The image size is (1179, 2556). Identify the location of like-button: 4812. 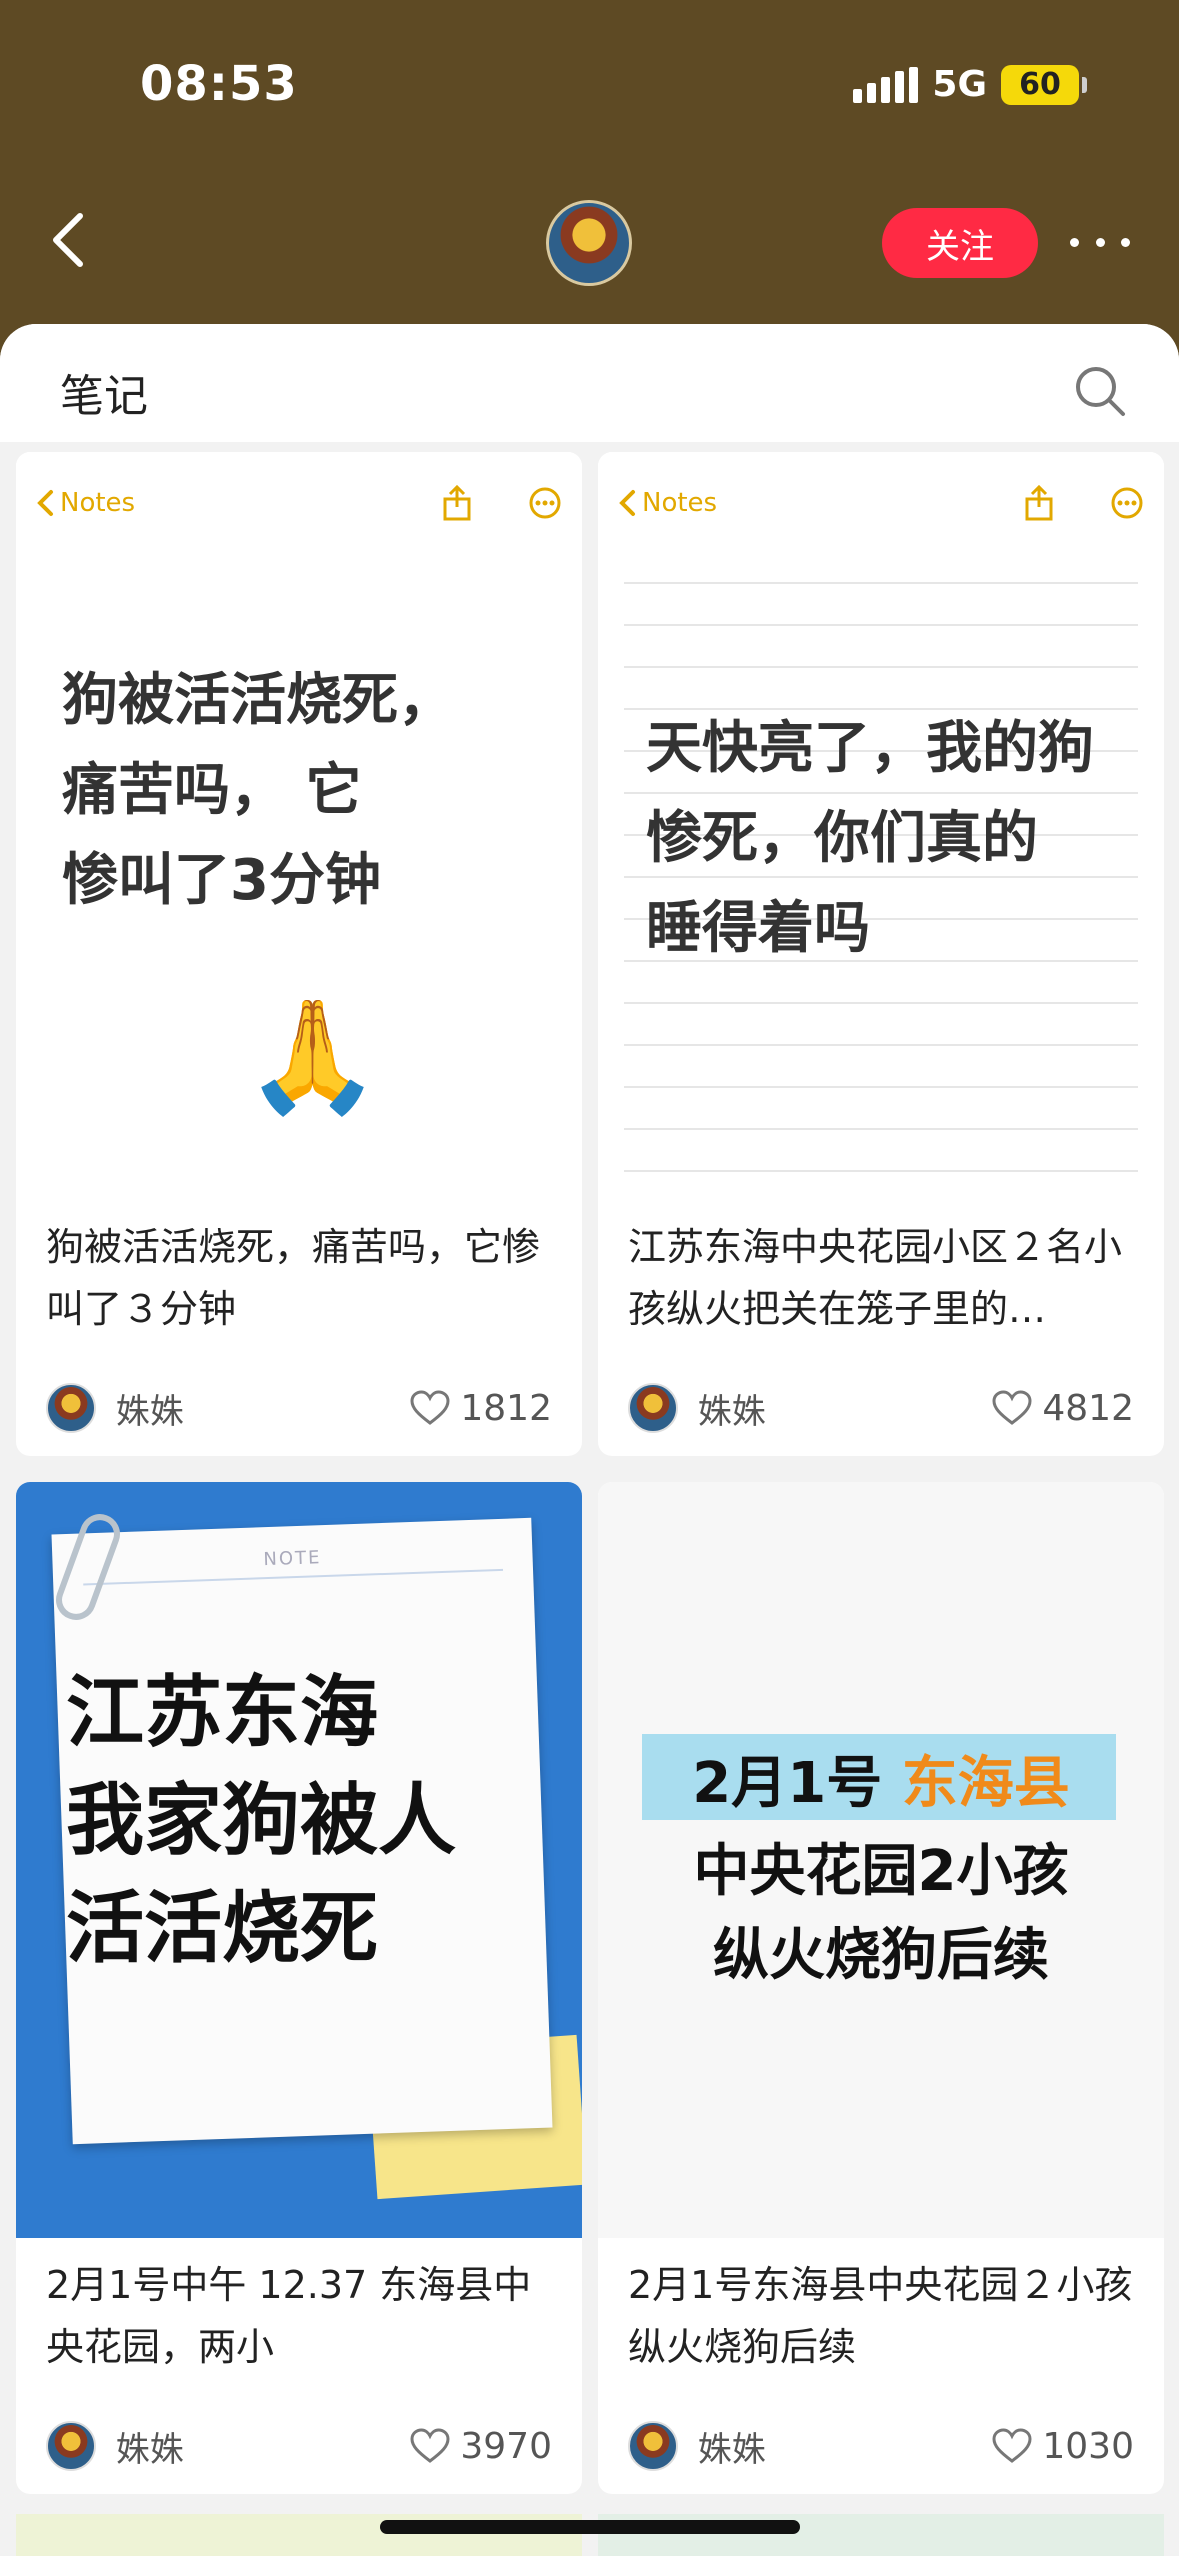
(1063, 1408).